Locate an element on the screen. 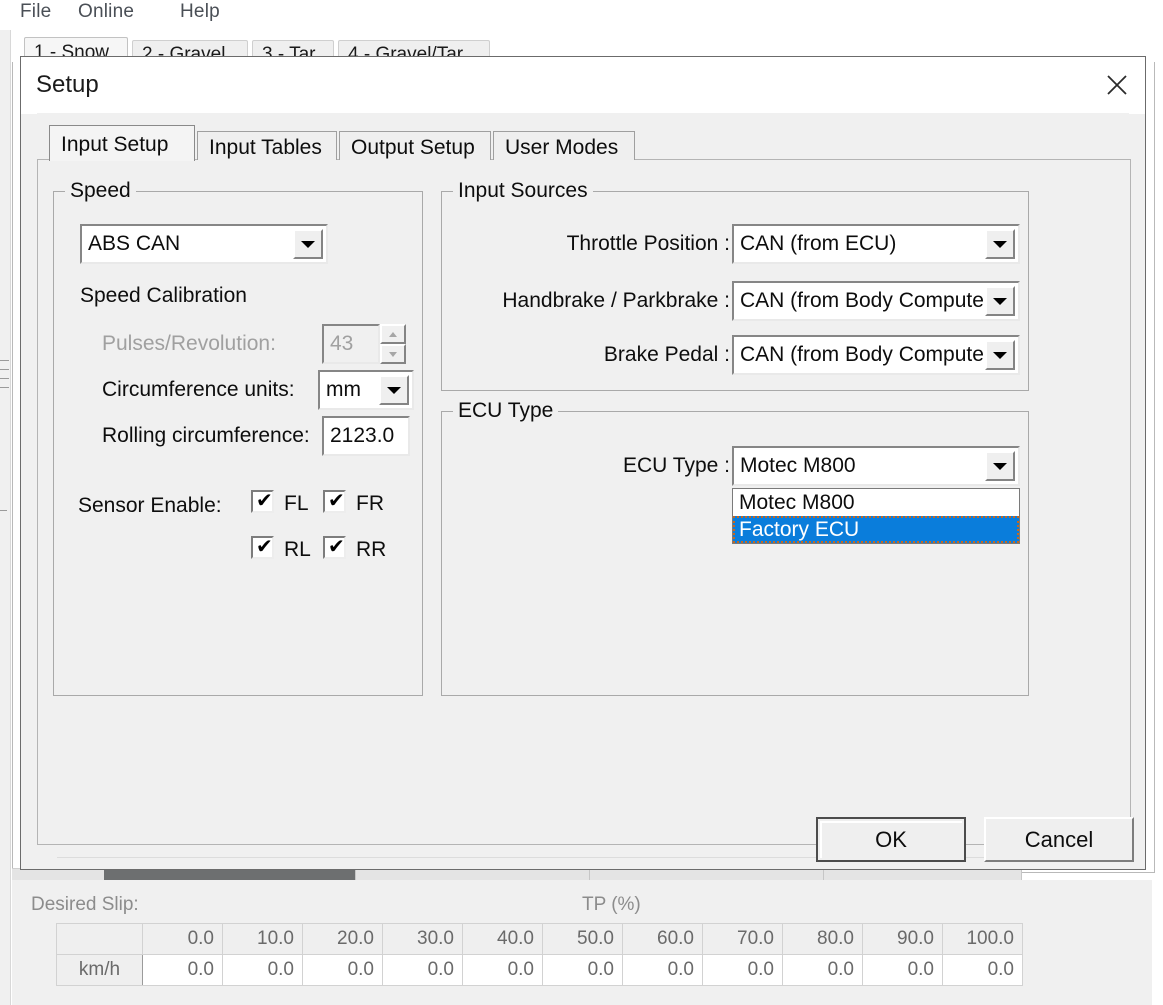 The width and height of the screenshot is (1163, 1005). table-col-header: 90.0 is located at coordinates (902, 939).